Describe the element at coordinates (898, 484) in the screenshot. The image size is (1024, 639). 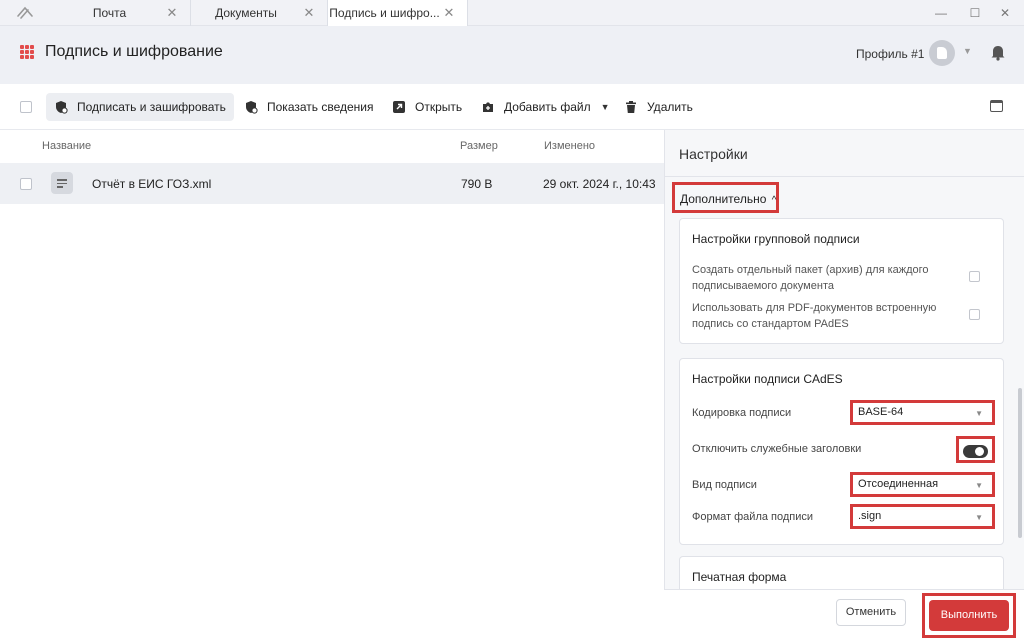
I see `signature-type-value: Отсоединенная` at that location.